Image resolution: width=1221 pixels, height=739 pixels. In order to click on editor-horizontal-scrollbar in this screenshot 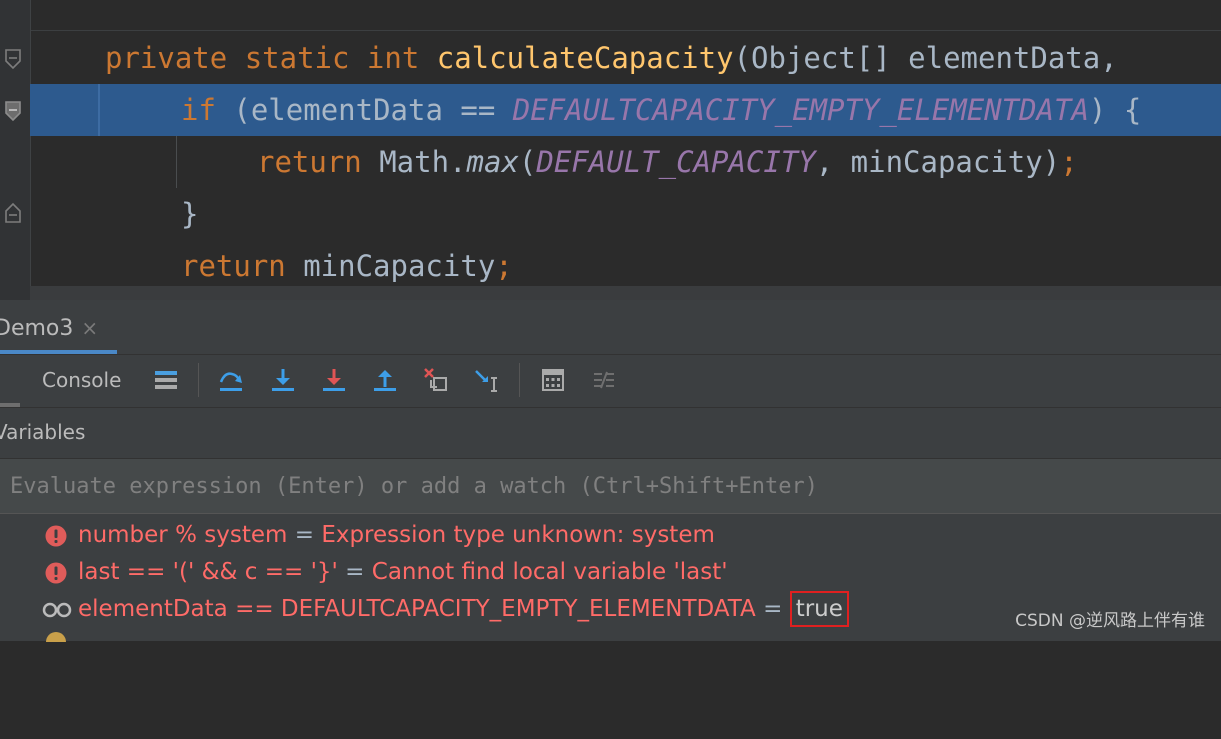, I will do `click(625, 293)`.